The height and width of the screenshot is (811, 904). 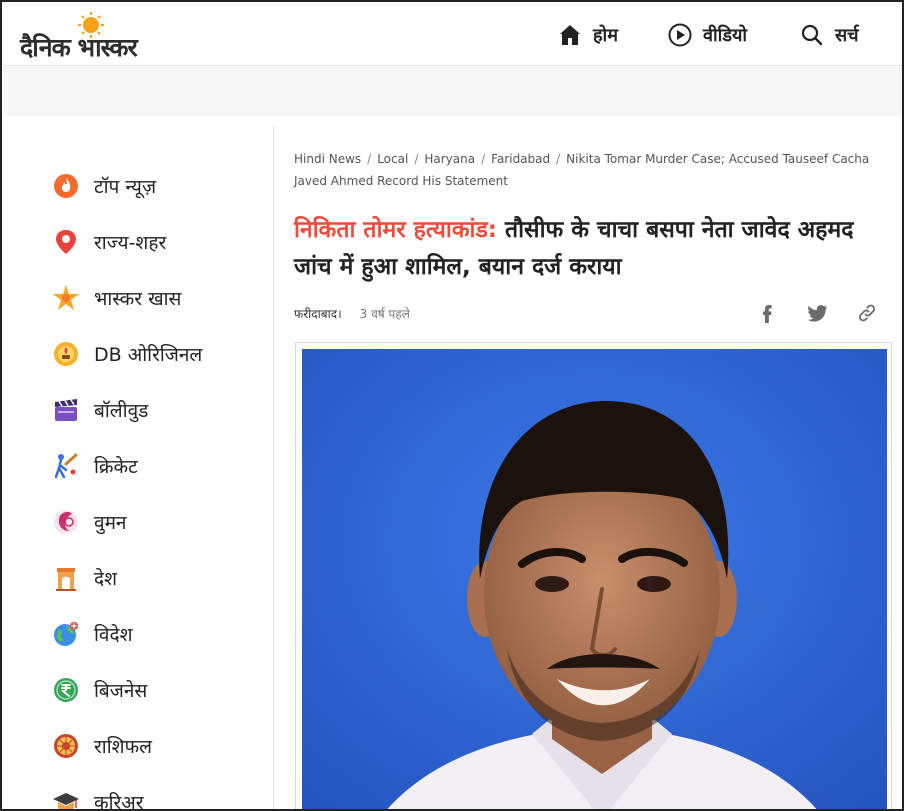 What do you see at coordinates (121, 691) in the screenshot?
I see `sidebar-item-label: बिजनेस` at bounding box center [121, 691].